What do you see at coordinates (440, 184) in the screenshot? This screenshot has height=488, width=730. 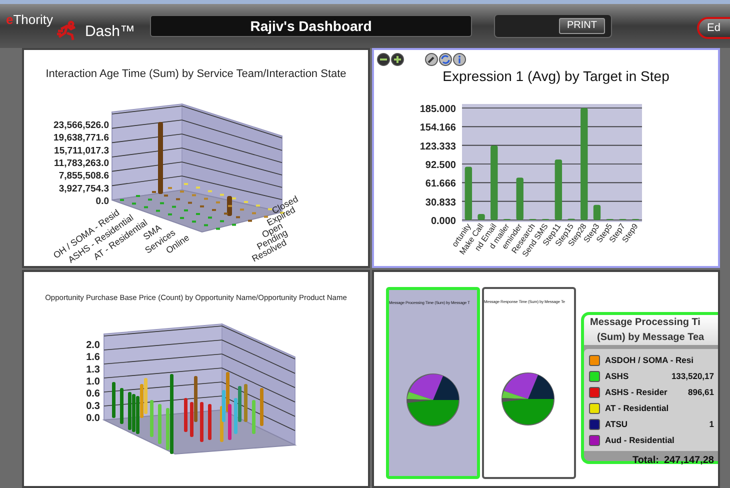 I see `axis-tick-label: 61.666` at bounding box center [440, 184].